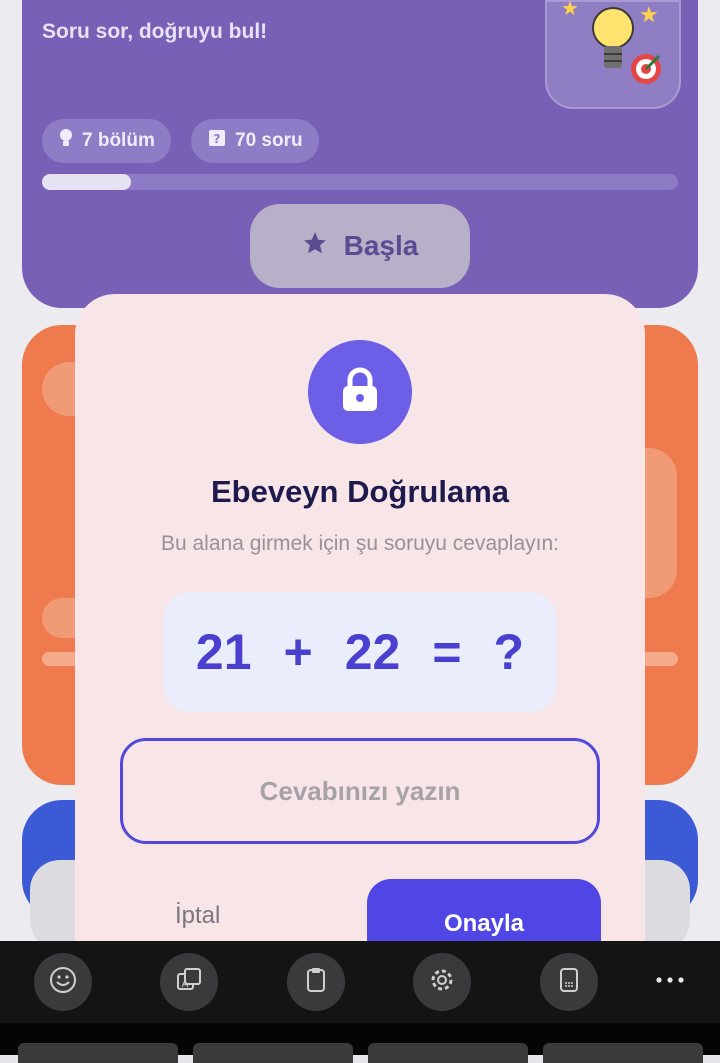 The height and width of the screenshot is (1063, 720). What do you see at coordinates (269, 140) in the screenshot?
I see `questions-chip-label: 70 soru` at bounding box center [269, 140].